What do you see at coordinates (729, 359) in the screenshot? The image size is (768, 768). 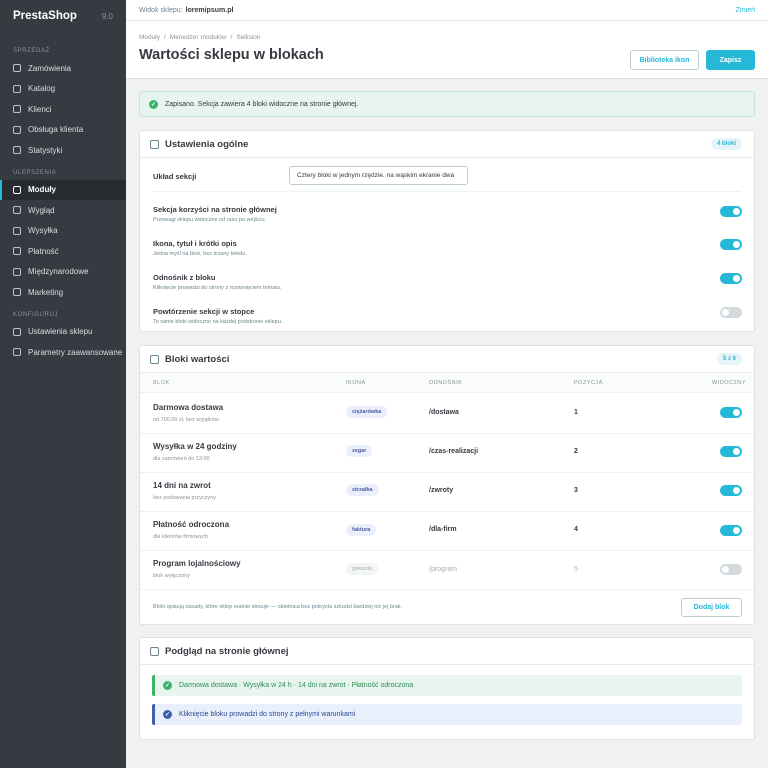 I see `visible-count-badge: 5 z 6` at bounding box center [729, 359].